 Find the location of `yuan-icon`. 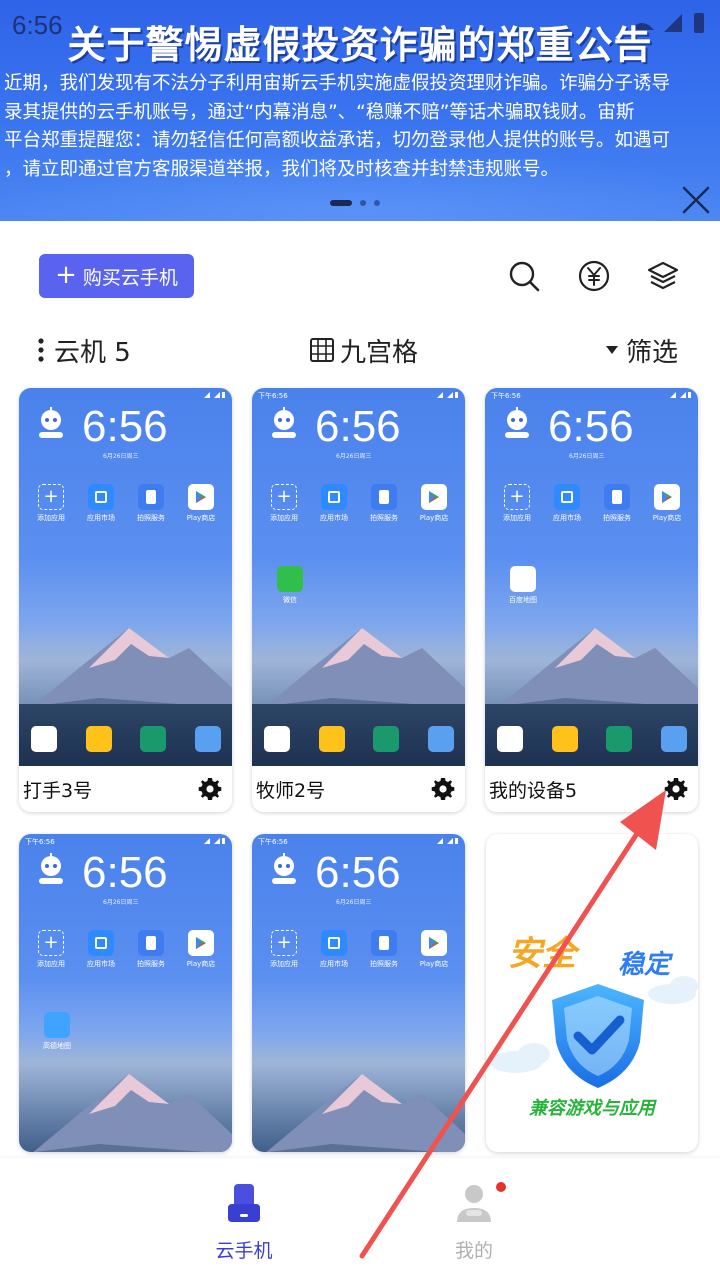

yuan-icon is located at coordinates (594, 276).